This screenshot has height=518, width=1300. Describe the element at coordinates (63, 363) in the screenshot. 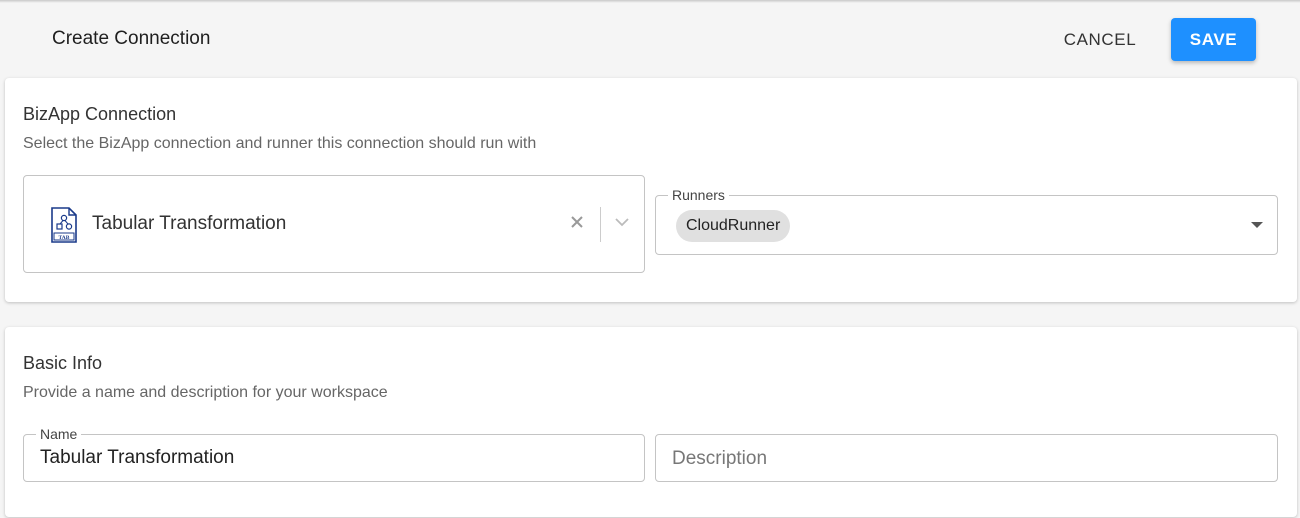

I see `basic-info-title: Basic Info` at that location.